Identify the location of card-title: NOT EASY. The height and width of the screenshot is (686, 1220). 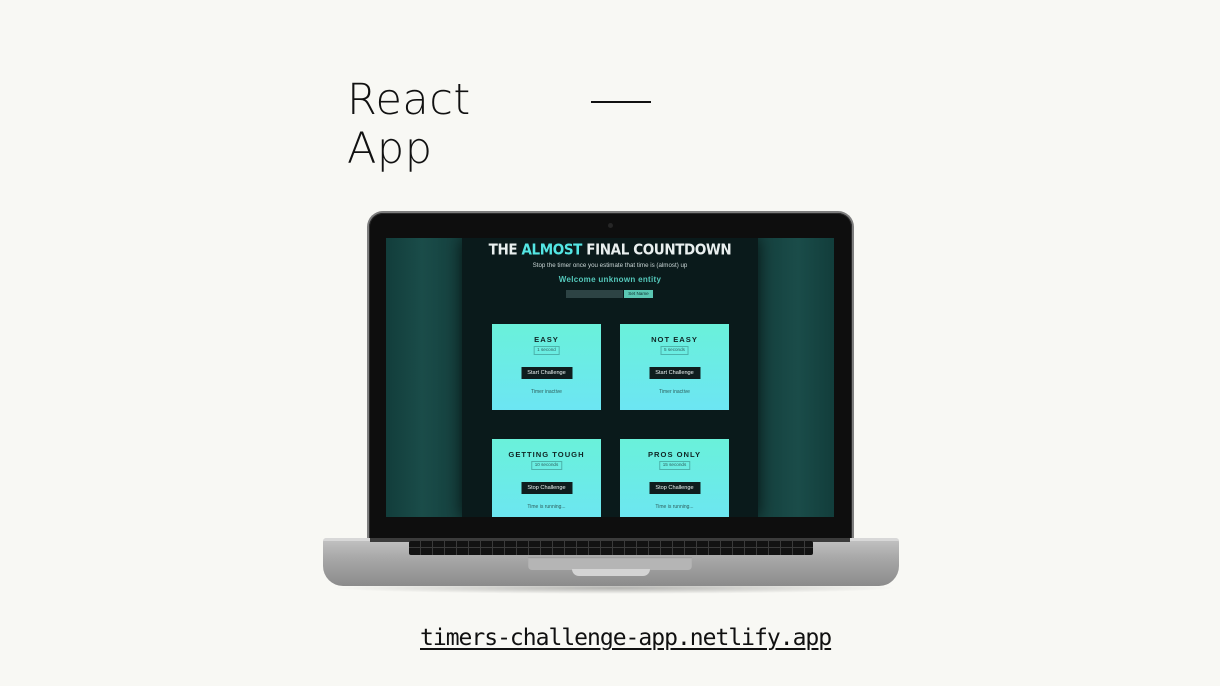
(674, 339).